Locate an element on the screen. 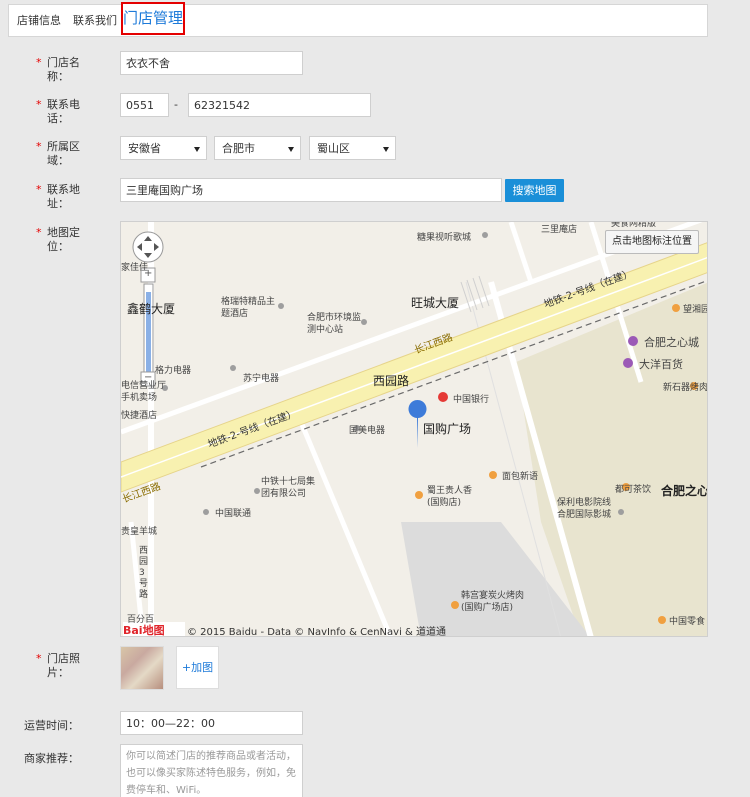  map-label: 蜀王贵人香(国购店) is located at coordinates (450, 497).